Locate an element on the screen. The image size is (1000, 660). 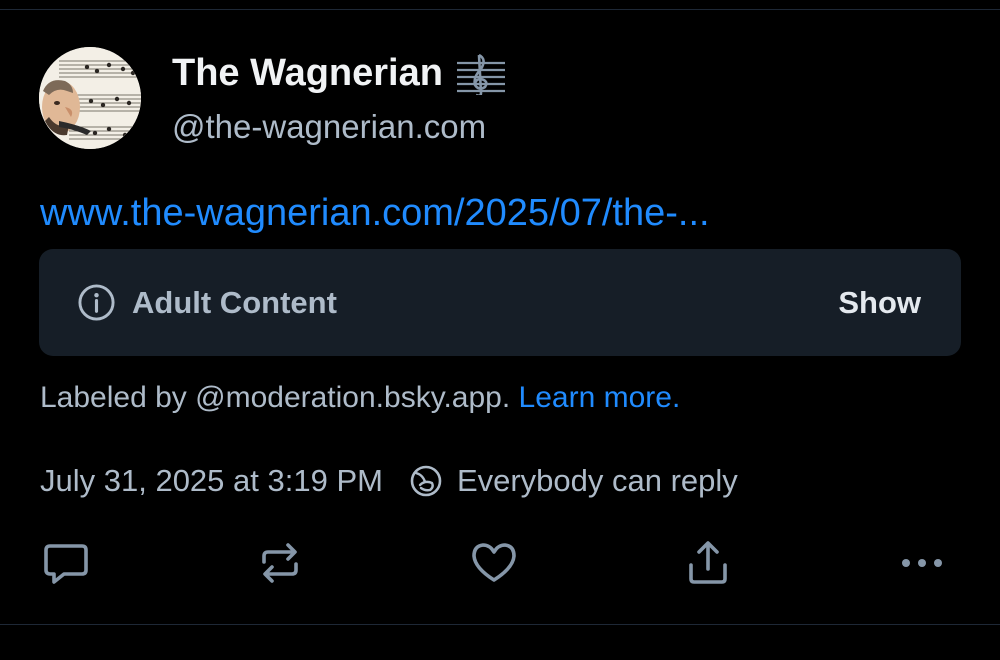
content-warning-label: Adult Content is located at coordinates (234, 302).